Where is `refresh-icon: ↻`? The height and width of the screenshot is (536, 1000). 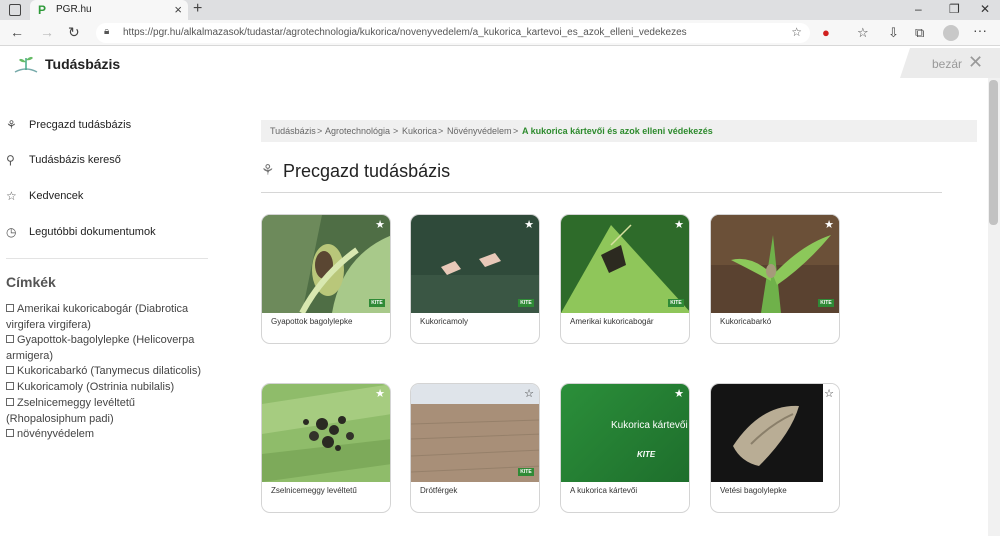 refresh-icon: ↻ is located at coordinates (74, 32).